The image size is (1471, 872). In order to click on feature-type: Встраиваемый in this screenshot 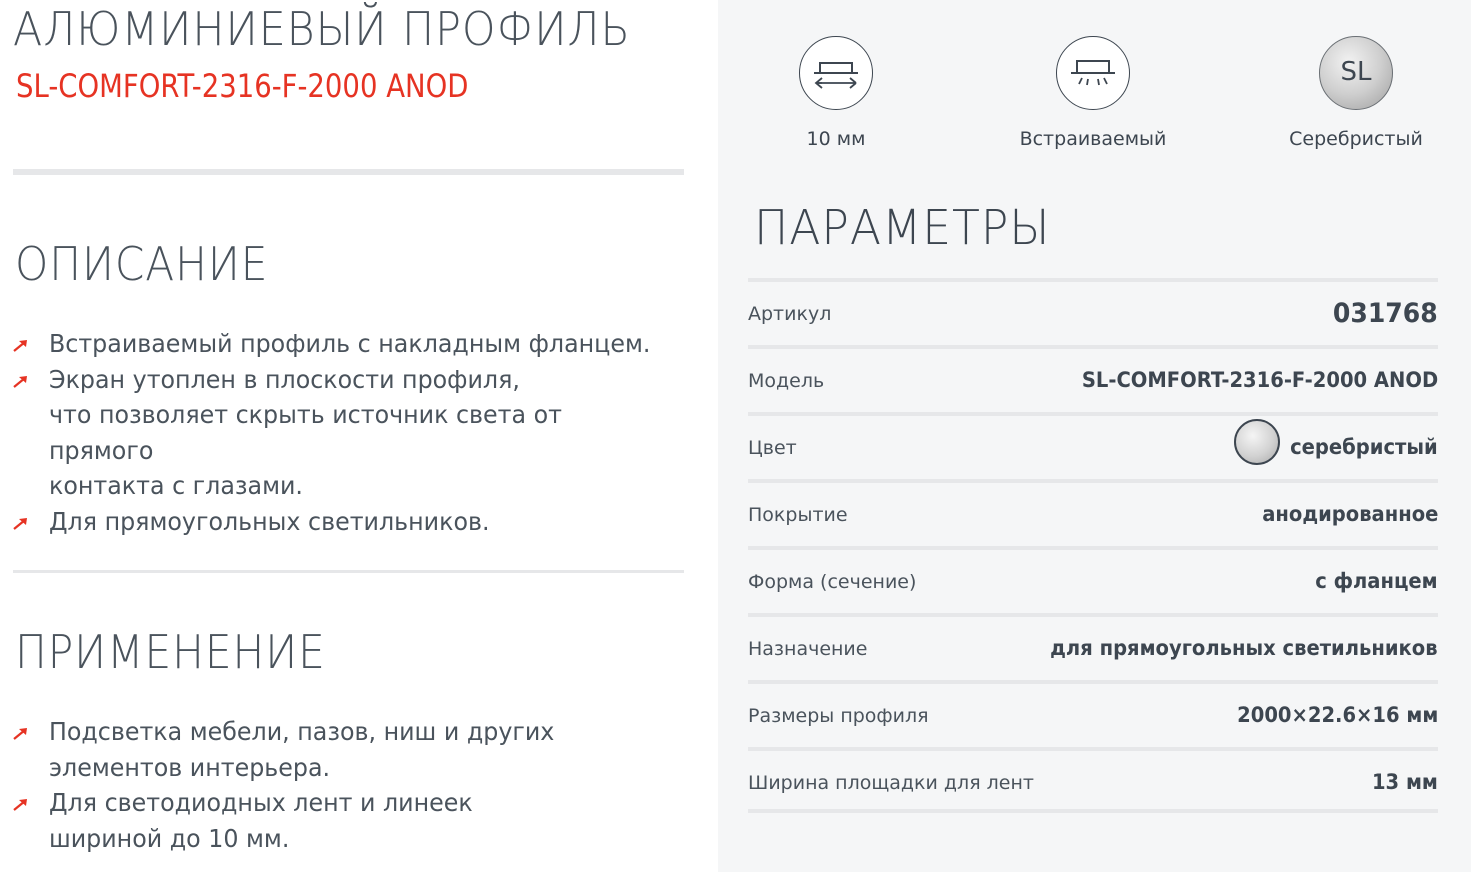, I will do `click(1093, 93)`.